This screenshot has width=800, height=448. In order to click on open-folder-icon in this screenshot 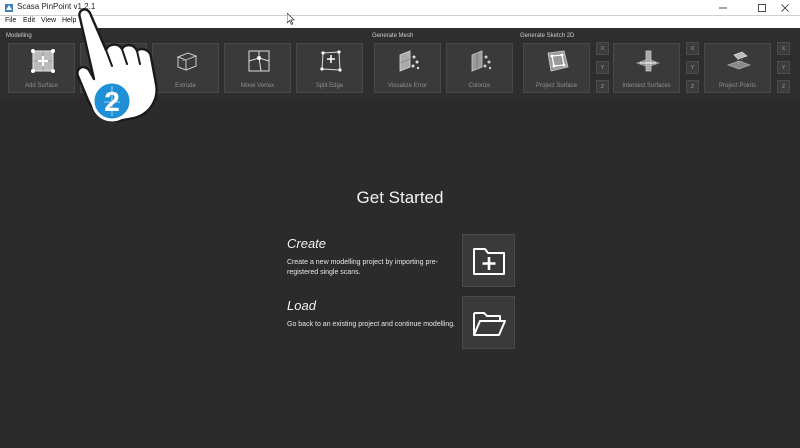, I will do `click(489, 324)`.